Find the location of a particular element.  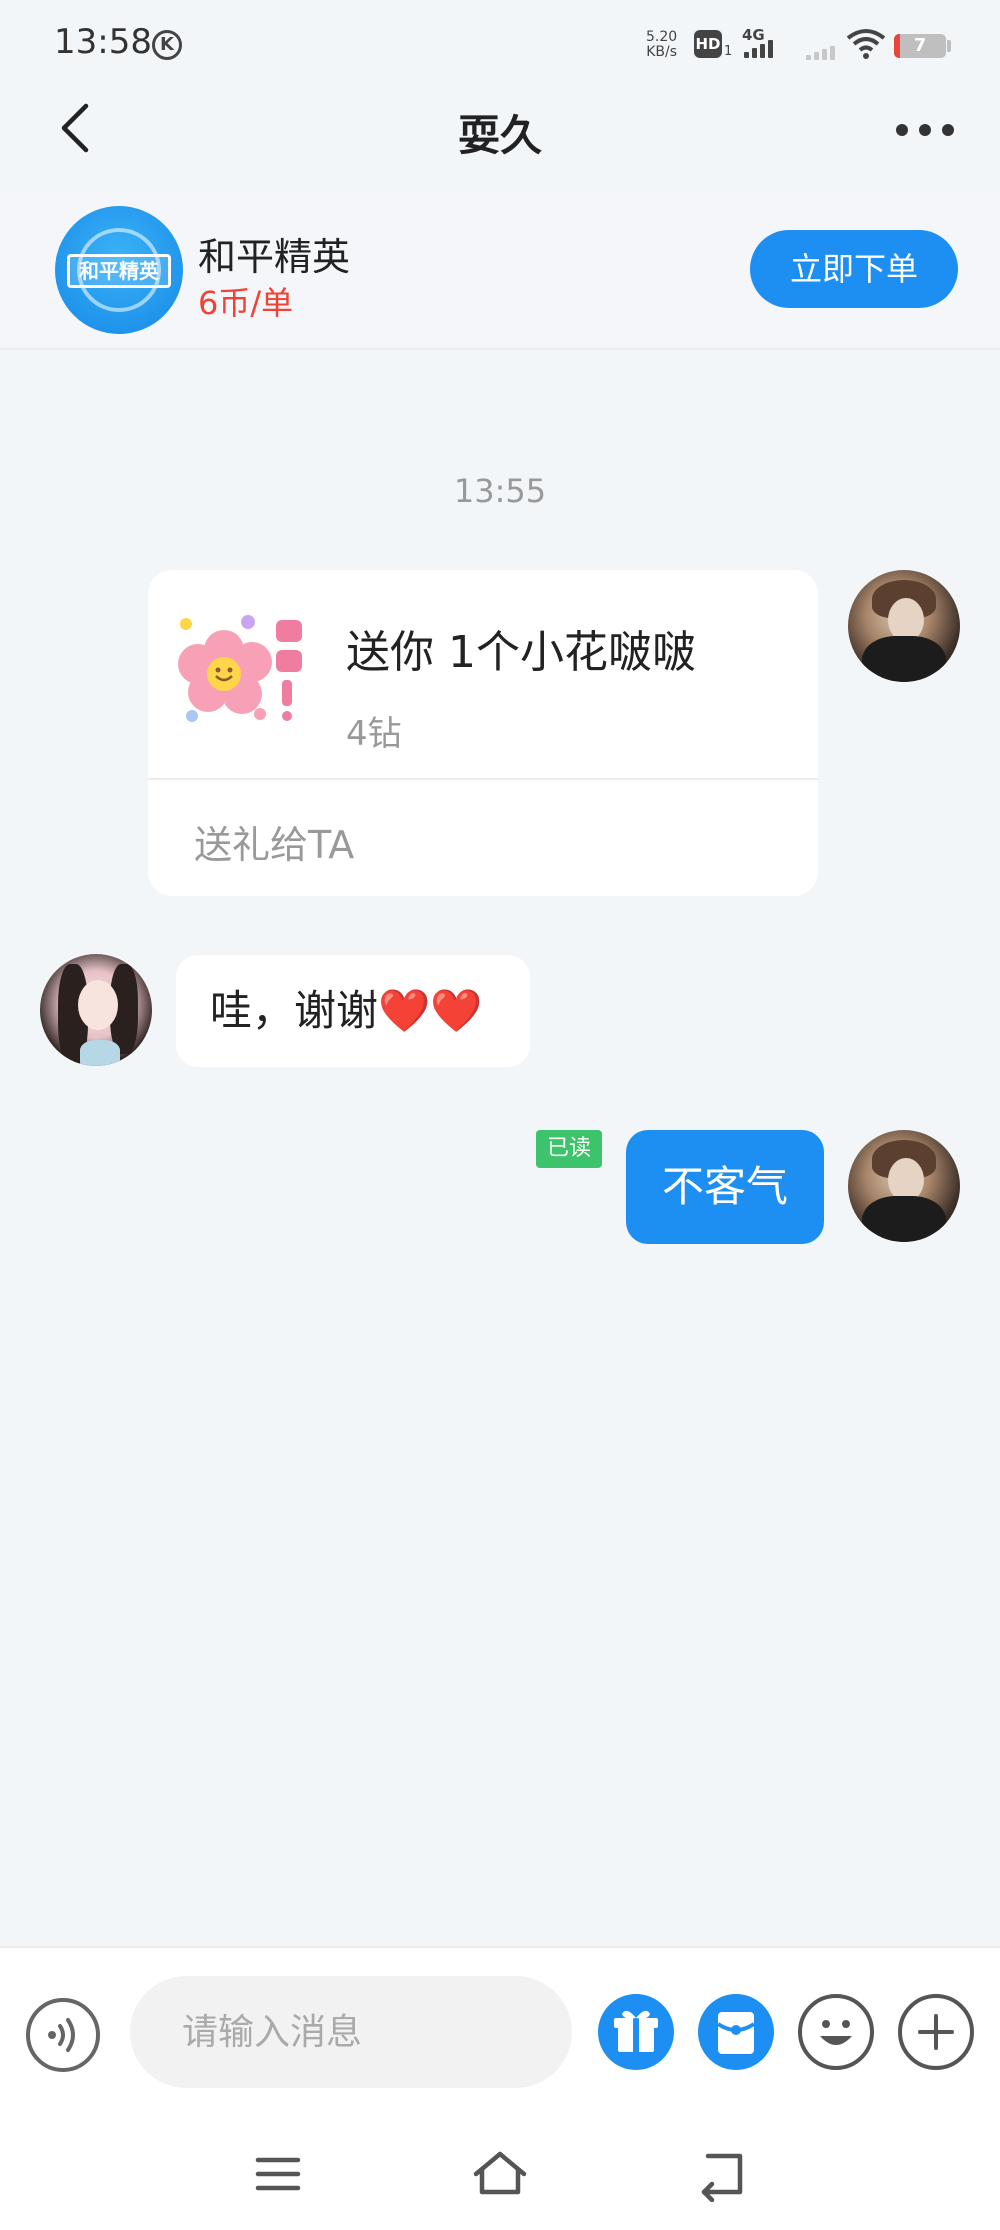

status-time: 13:58 is located at coordinates (103, 42).